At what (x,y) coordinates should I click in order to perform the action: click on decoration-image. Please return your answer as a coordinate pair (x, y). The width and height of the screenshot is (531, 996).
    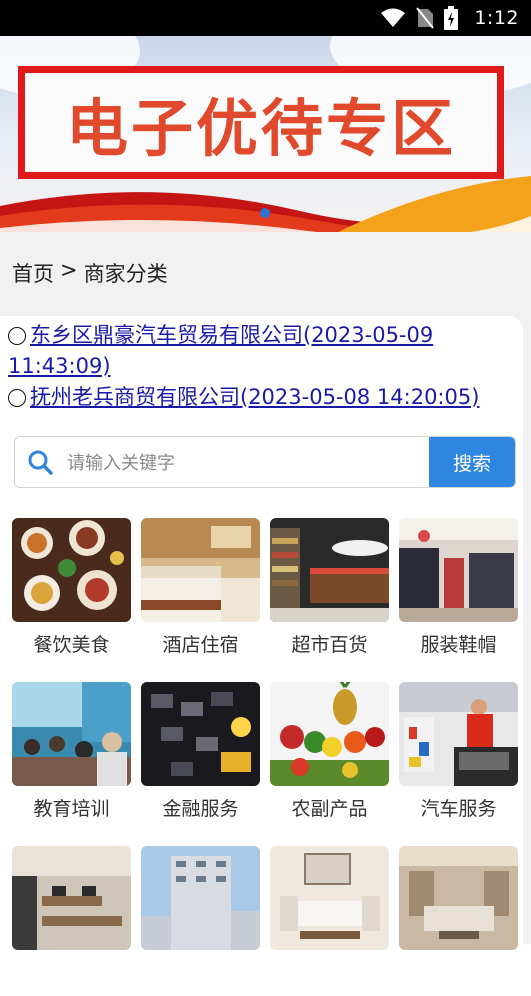
    Looking at the image, I should click on (458, 898).